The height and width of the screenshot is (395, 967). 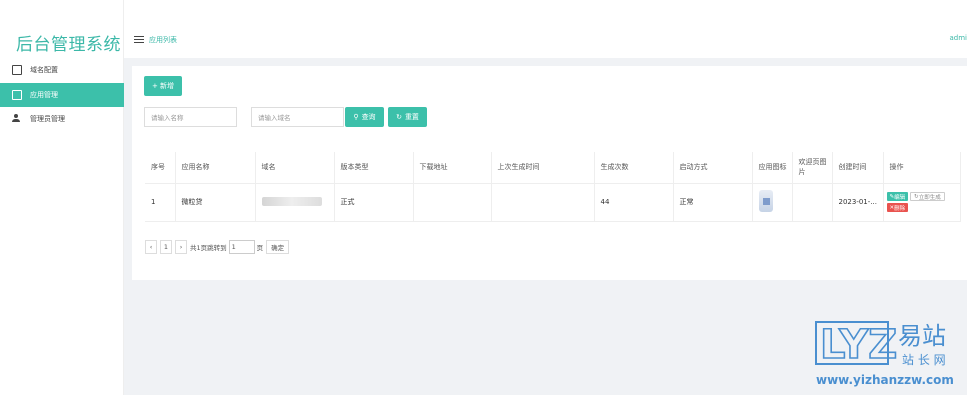 I want to click on menu-toggle-icon, so click(x=139, y=39).